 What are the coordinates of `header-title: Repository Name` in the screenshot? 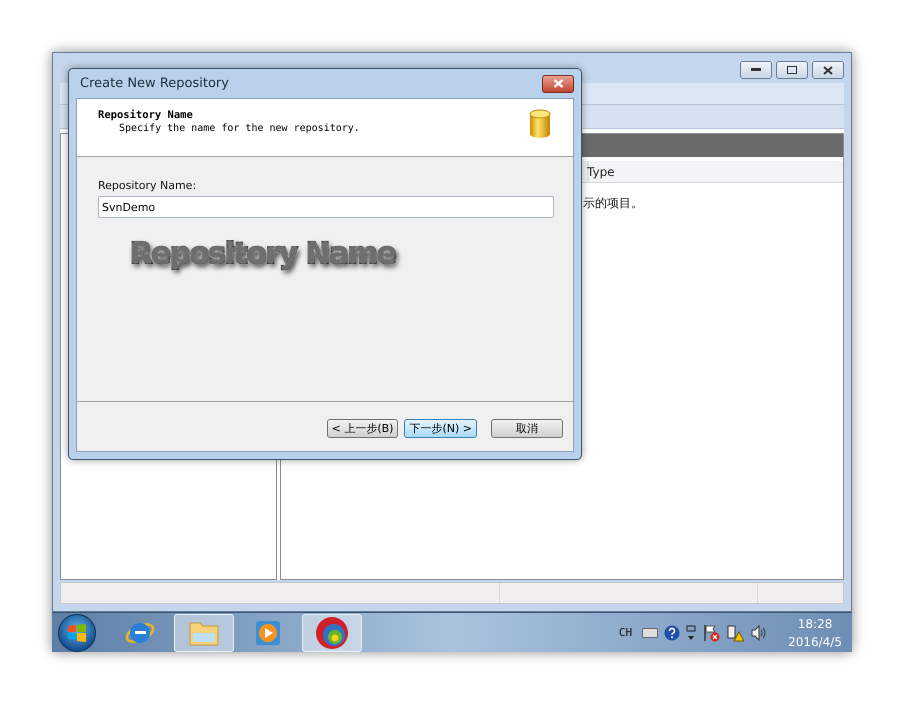 It's located at (146, 115).